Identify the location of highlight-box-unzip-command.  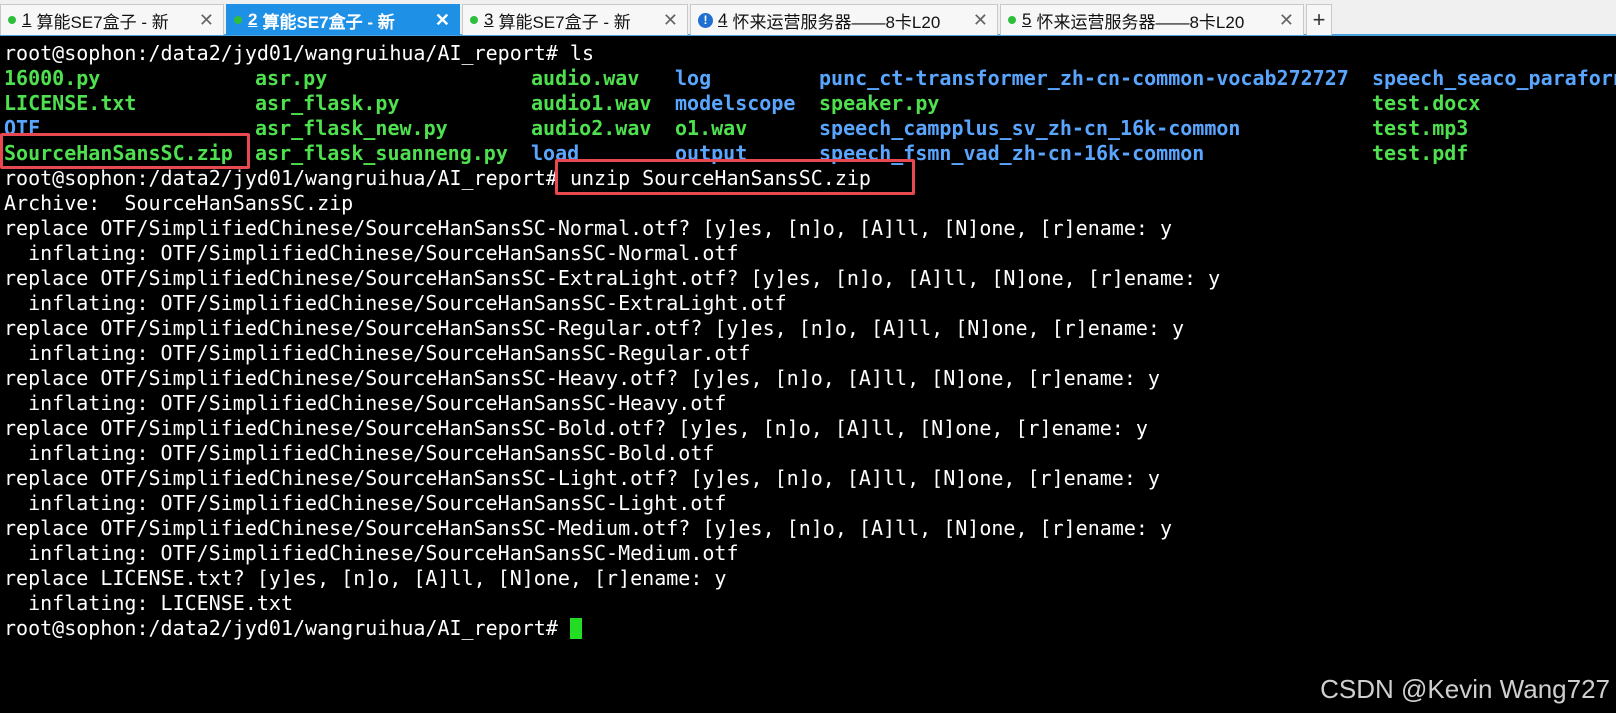
(735, 177).